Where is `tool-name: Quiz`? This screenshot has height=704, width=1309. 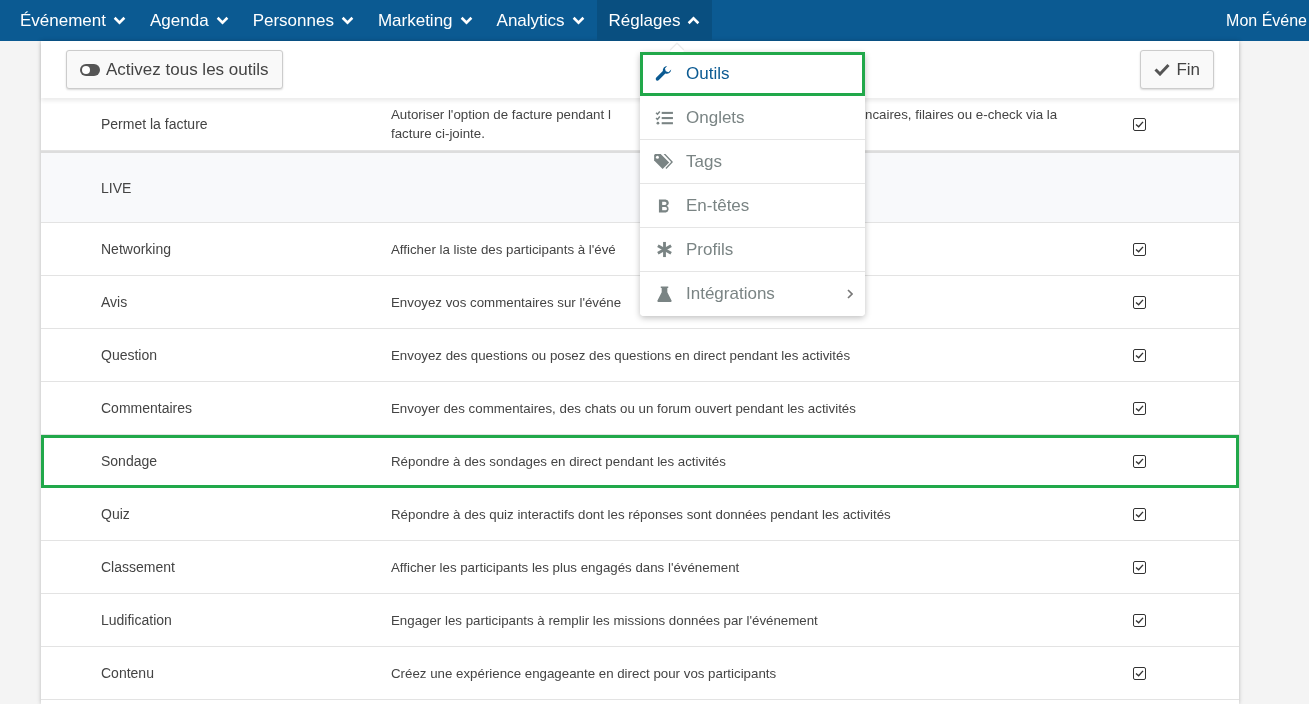 tool-name: Quiz is located at coordinates (115, 514).